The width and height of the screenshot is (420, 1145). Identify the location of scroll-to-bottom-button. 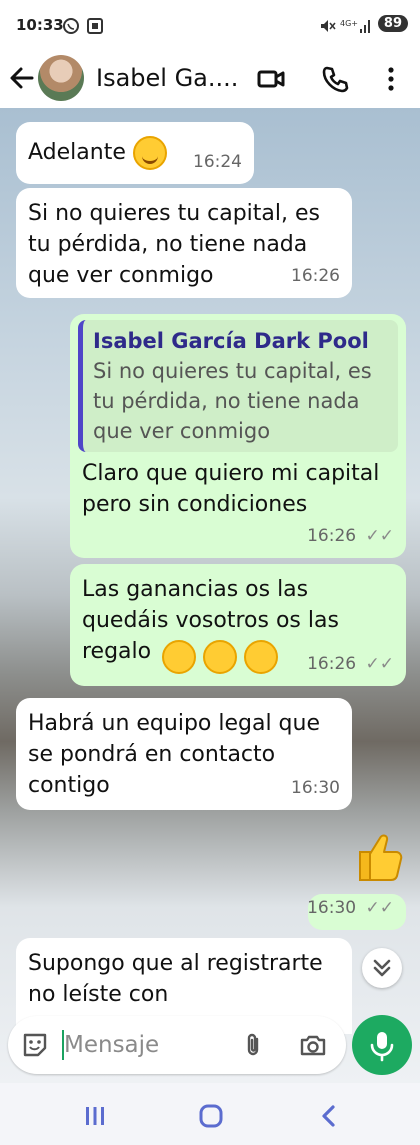
(382, 968).